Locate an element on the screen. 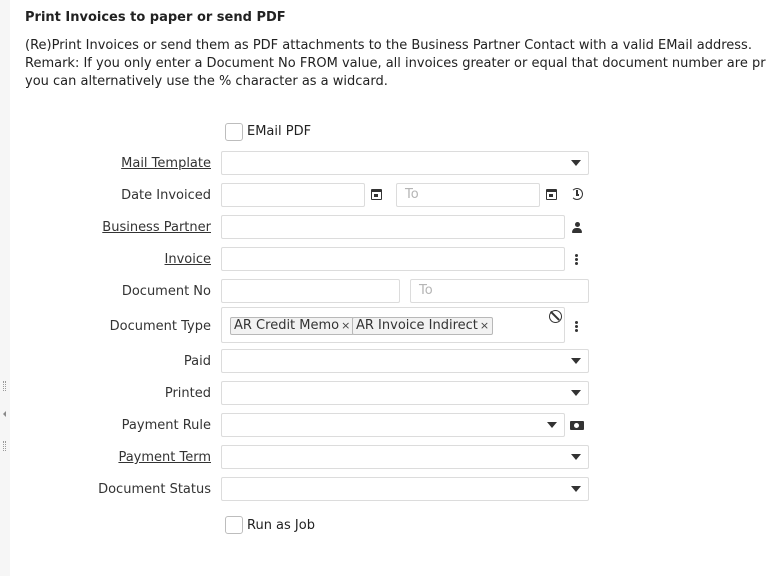 Image resolution: width=766 pixels, height=576 pixels. paid-select is located at coordinates (405, 361).